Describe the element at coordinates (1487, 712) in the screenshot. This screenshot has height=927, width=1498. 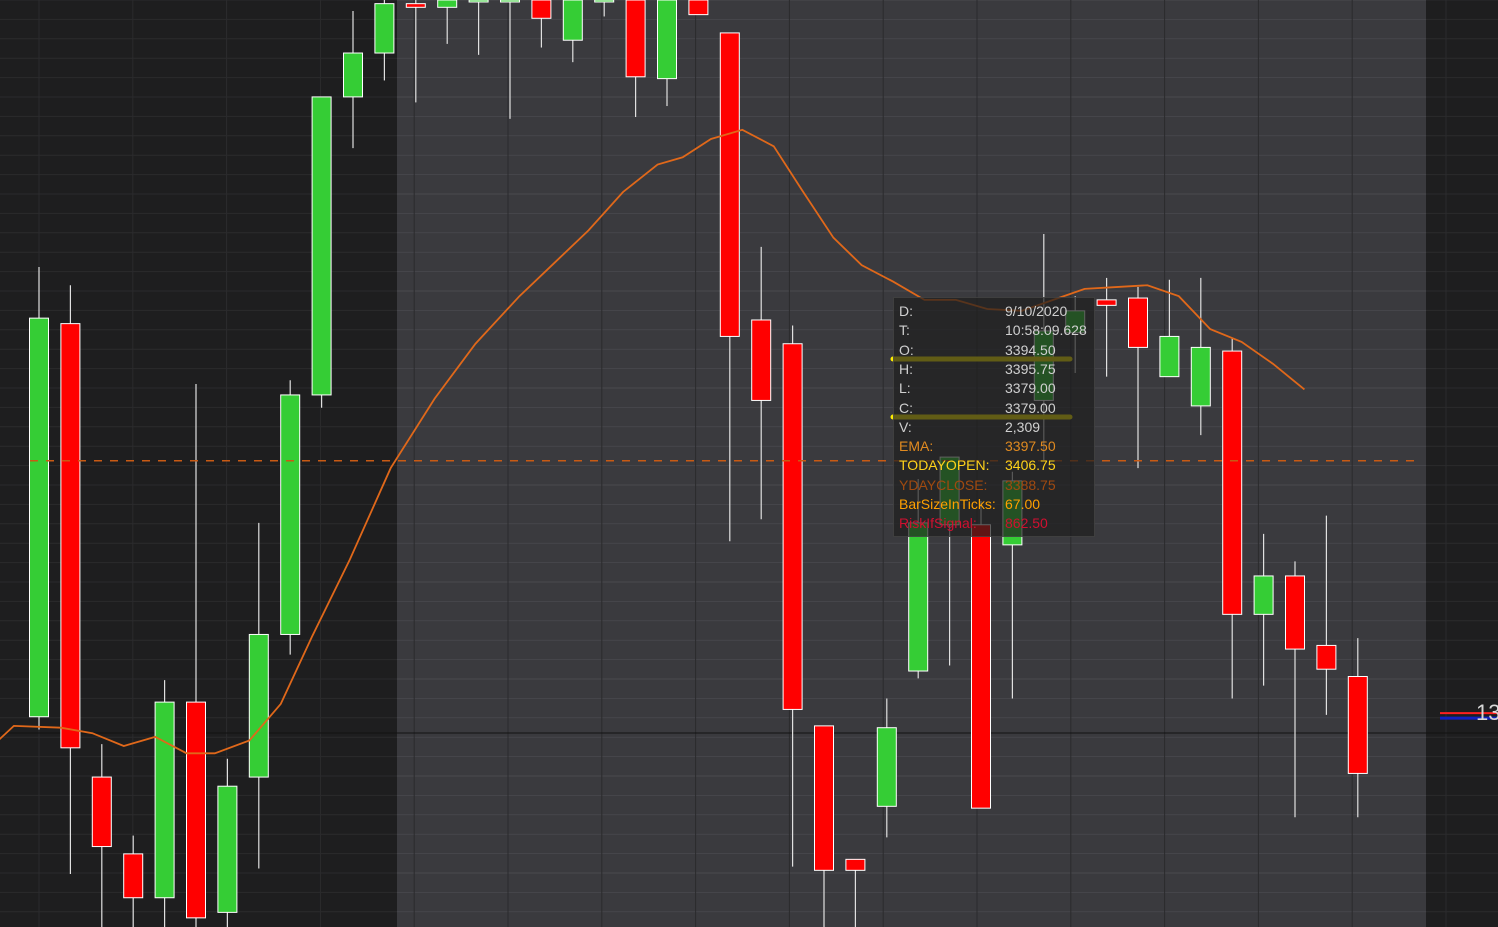
I see `last-price-tag: 13` at that location.